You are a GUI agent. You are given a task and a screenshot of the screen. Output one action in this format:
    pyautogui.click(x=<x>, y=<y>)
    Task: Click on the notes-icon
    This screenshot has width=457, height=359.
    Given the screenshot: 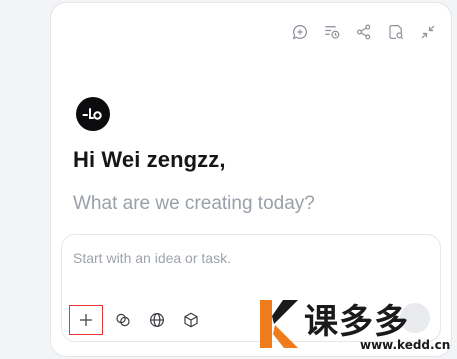 What is the action you would take?
    pyautogui.click(x=396, y=32)
    